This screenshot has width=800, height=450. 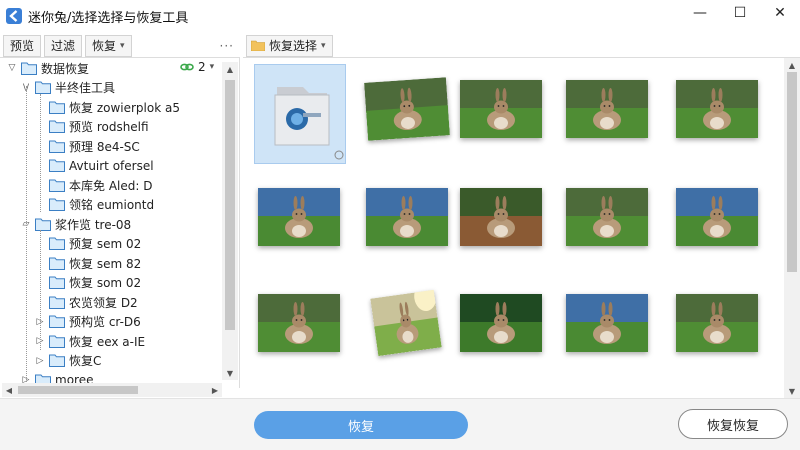 I want to click on tree-horizontal-scrollbar: ◀ ▶, so click(x=112, y=390).